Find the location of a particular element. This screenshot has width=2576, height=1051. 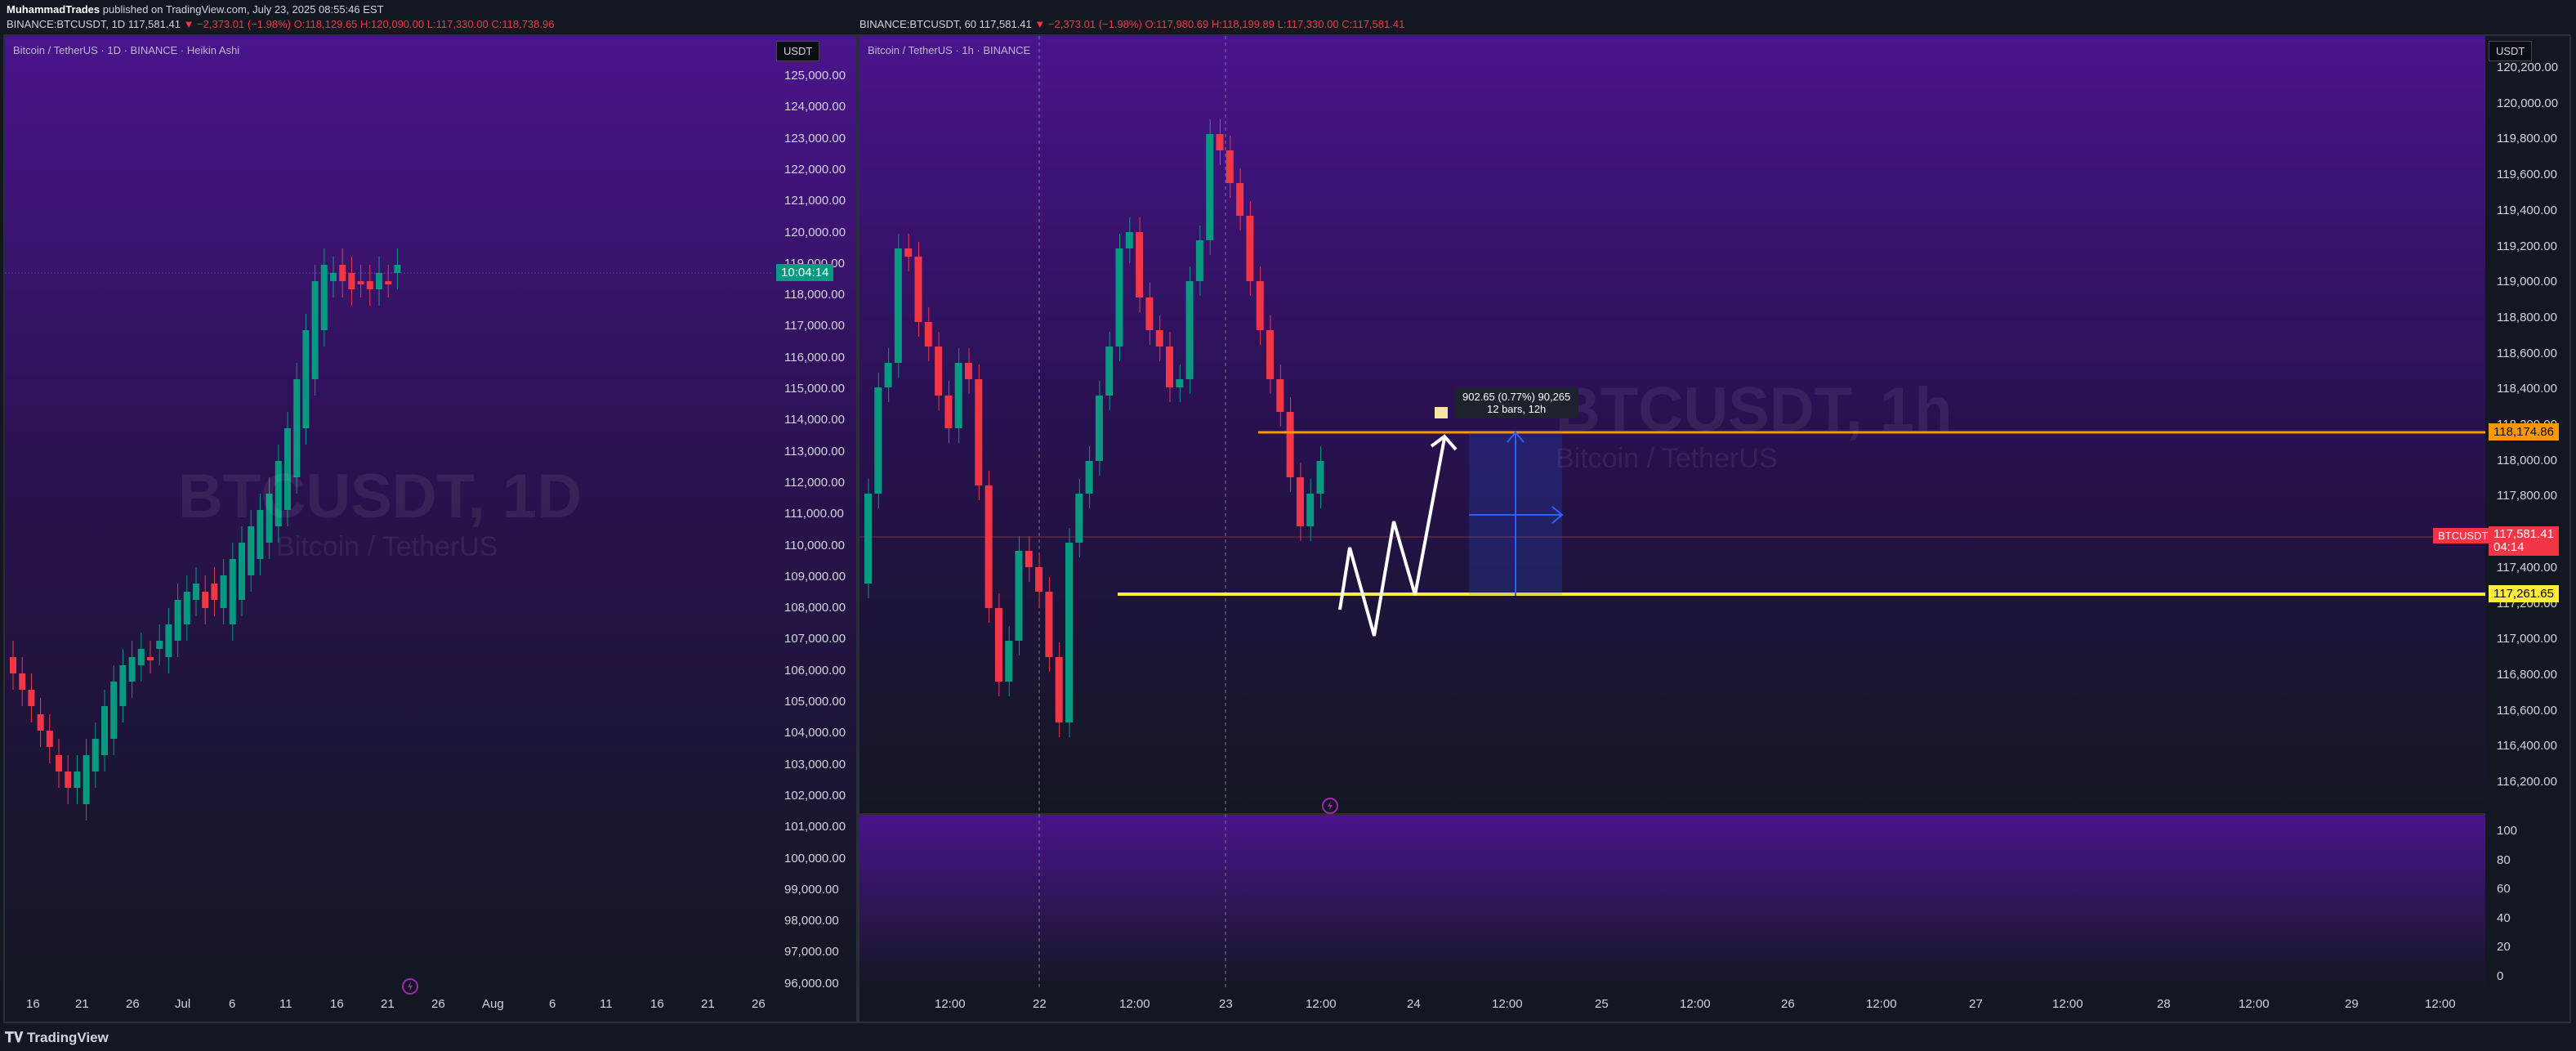

price-tick-label: 119,600.00 is located at coordinates (2527, 175).